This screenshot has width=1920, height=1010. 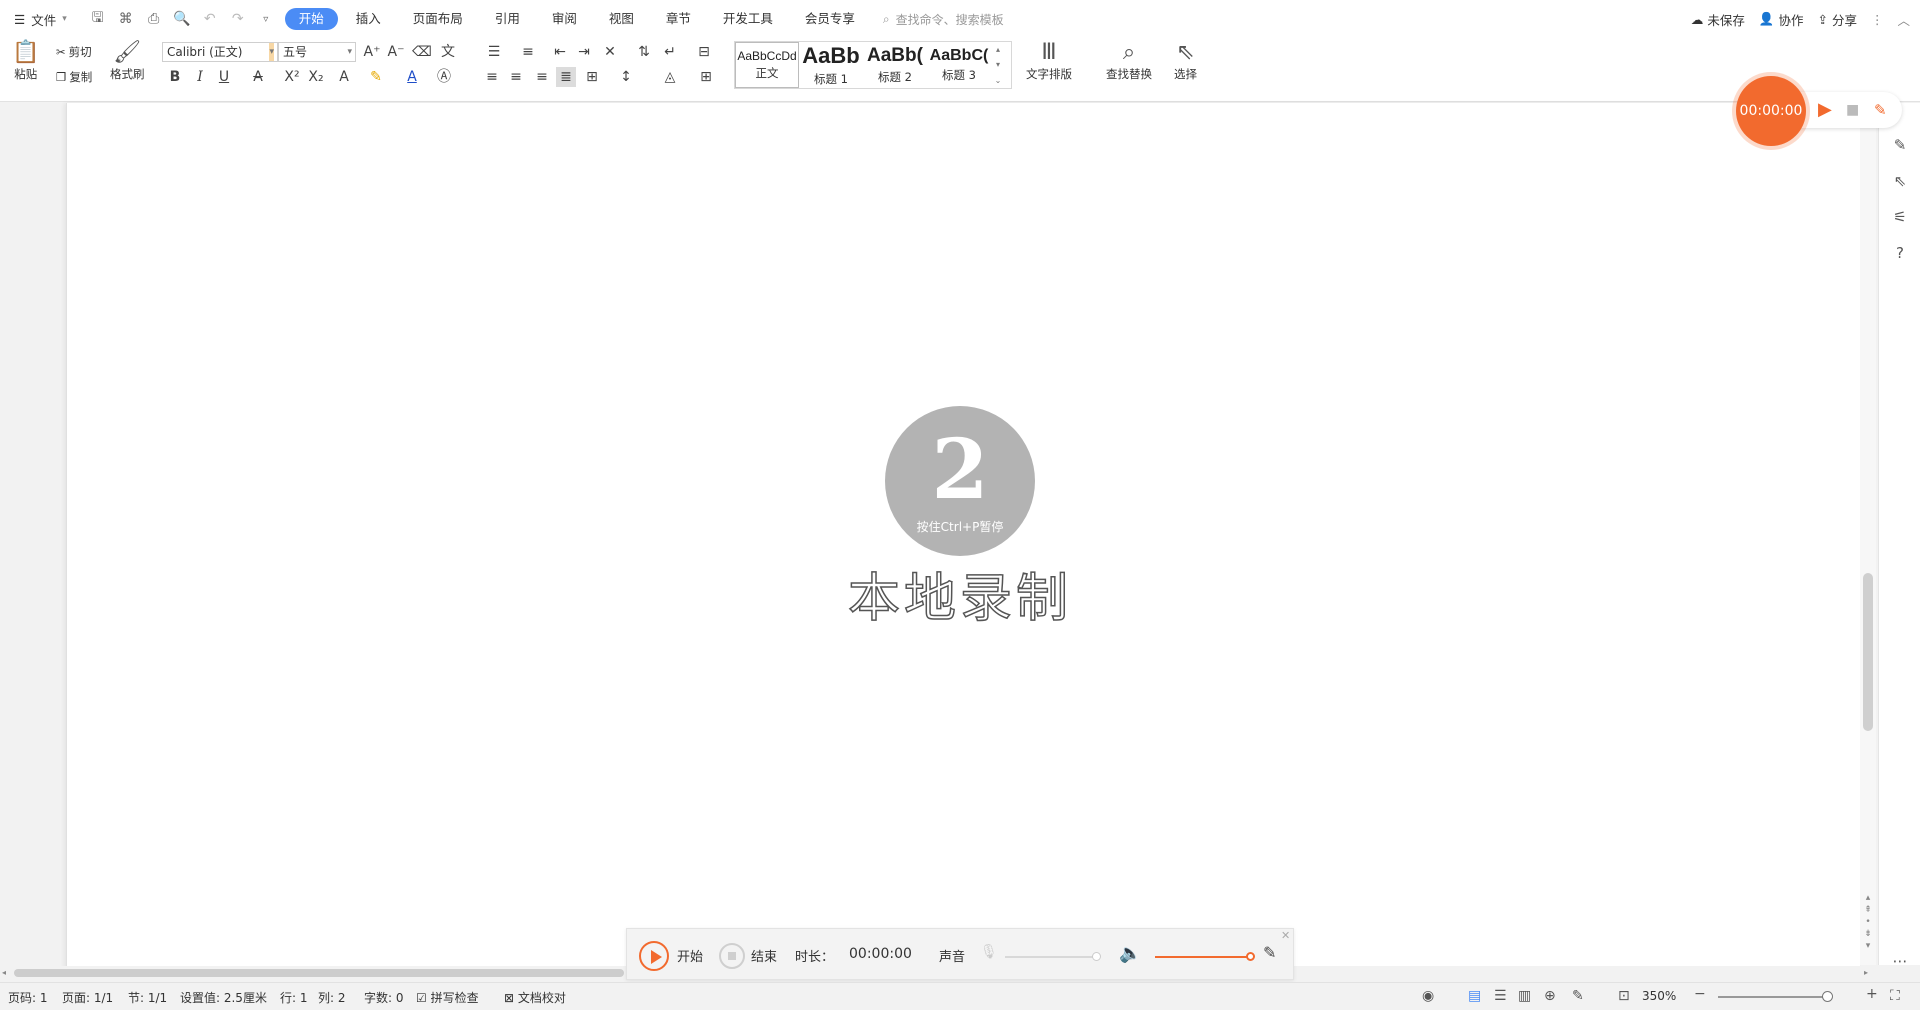 What do you see at coordinates (1053, 956) in the screenshot?
I see `mic-volume-slider` at bounding box center [1053, 956].